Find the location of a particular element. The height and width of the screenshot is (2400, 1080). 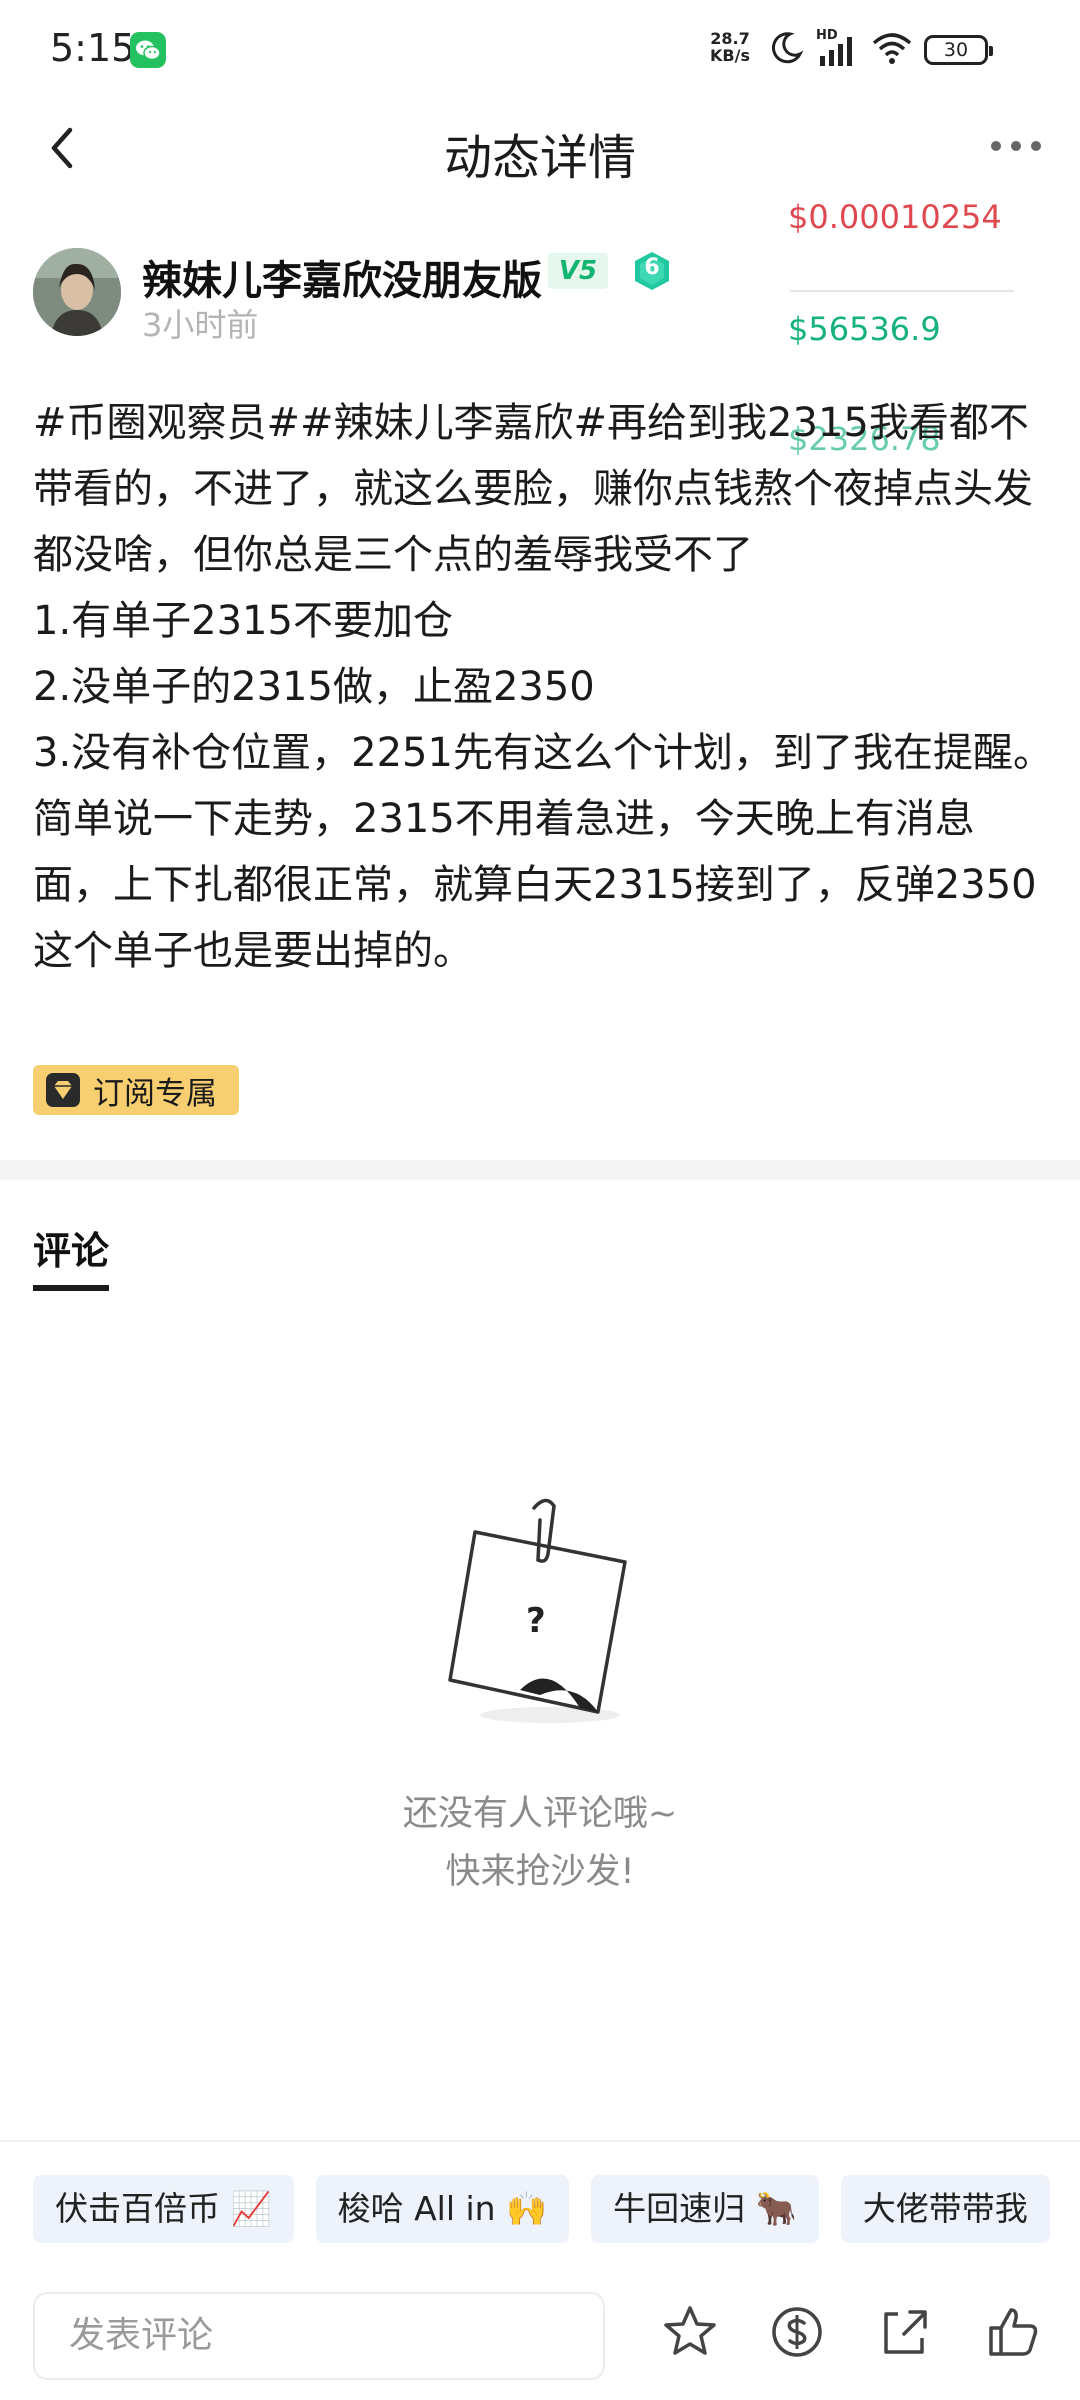

battery-icon: 30 is located at coordinates (958, 50).